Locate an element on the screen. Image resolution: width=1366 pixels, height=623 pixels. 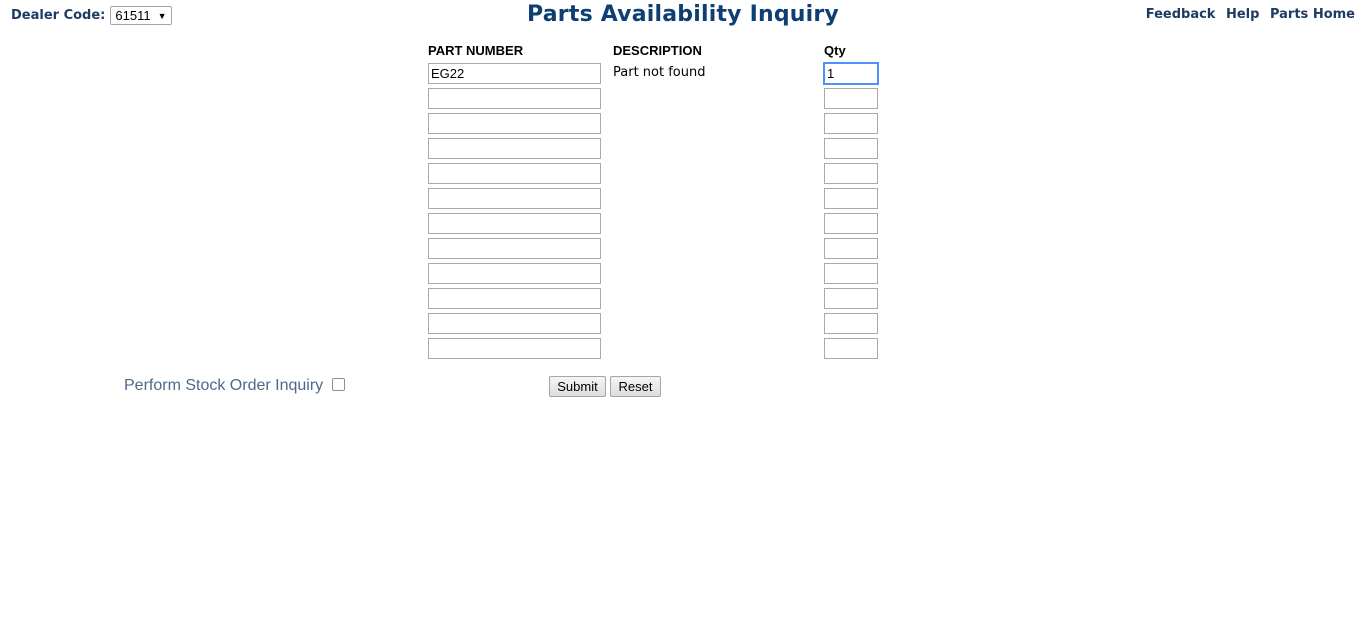
stock-order-inquiry-checkbox is located at coordinates (339, 384).